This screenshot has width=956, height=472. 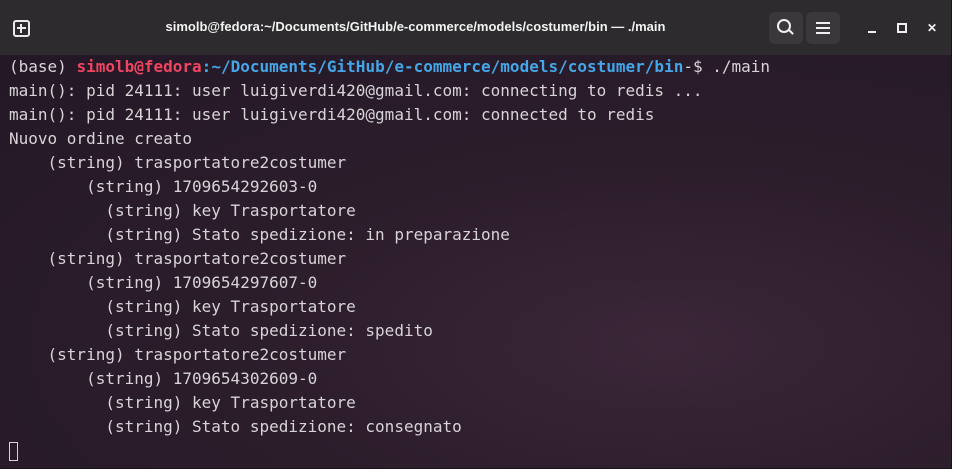 I want to click on search-button, so click(x=786, y=28).